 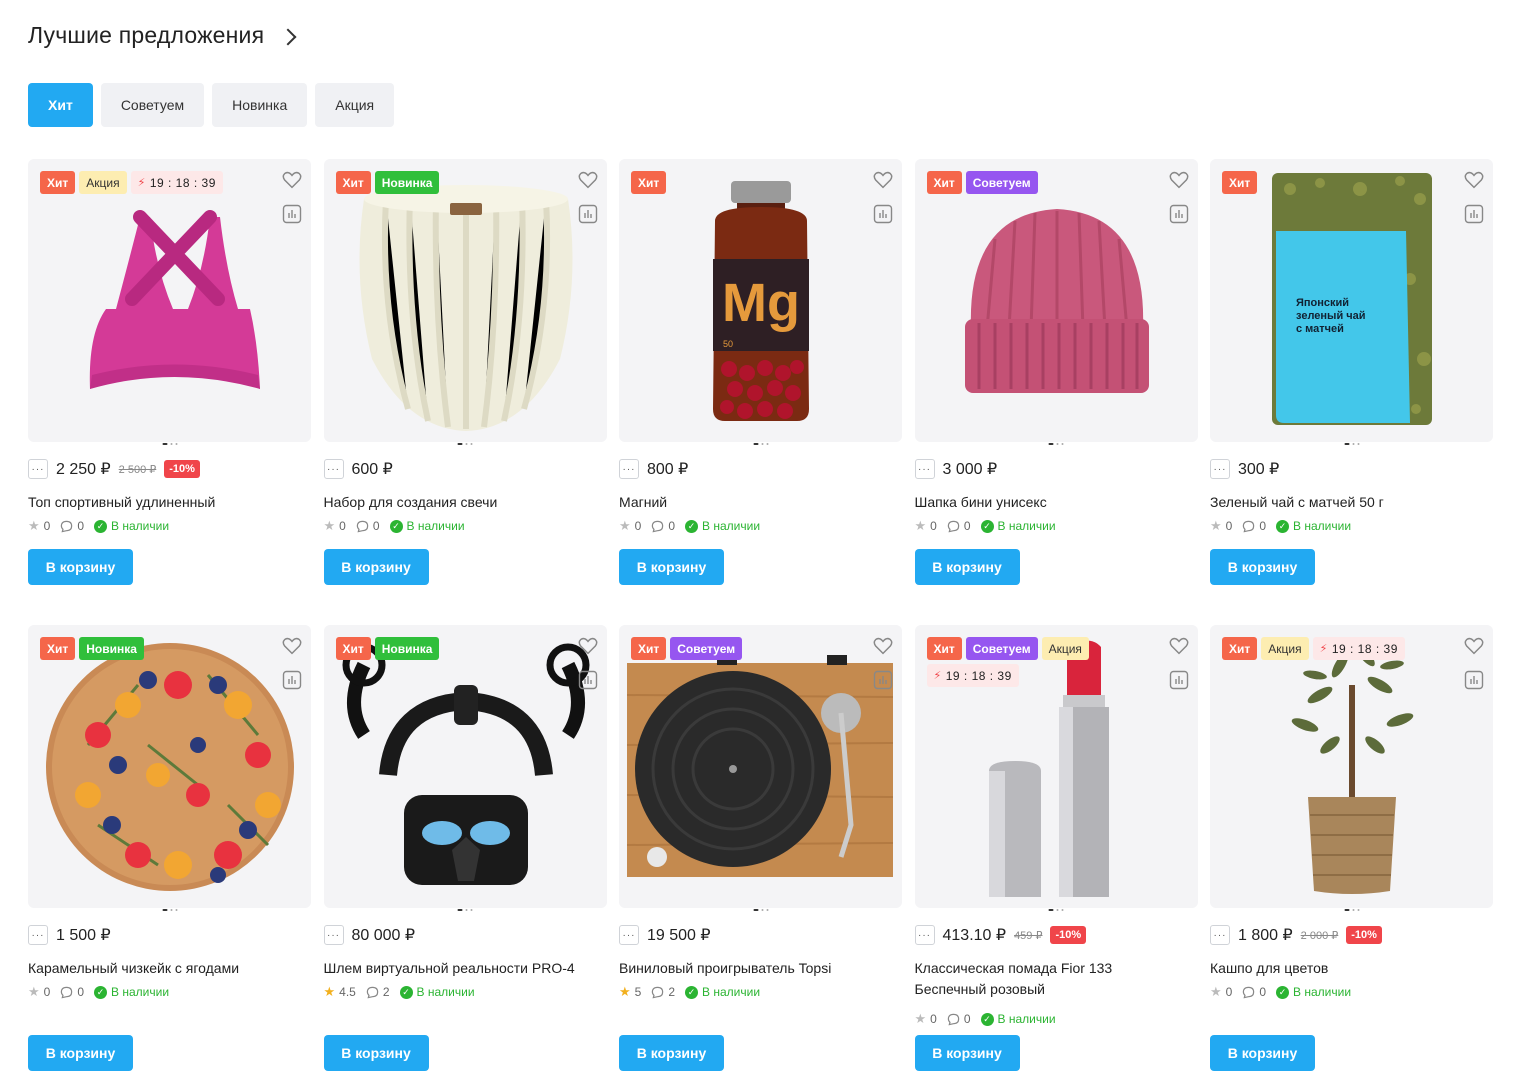 I want to click on product-meta: ★ 5 2 ✓ В наличии, so click(x=689, y=992).